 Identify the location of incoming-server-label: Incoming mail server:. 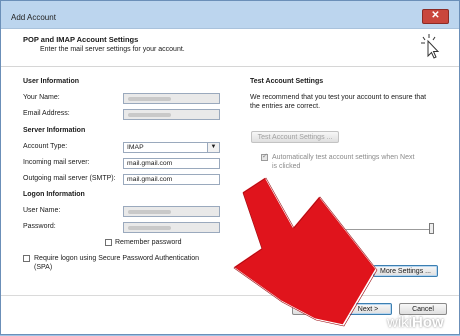
(56, 162).